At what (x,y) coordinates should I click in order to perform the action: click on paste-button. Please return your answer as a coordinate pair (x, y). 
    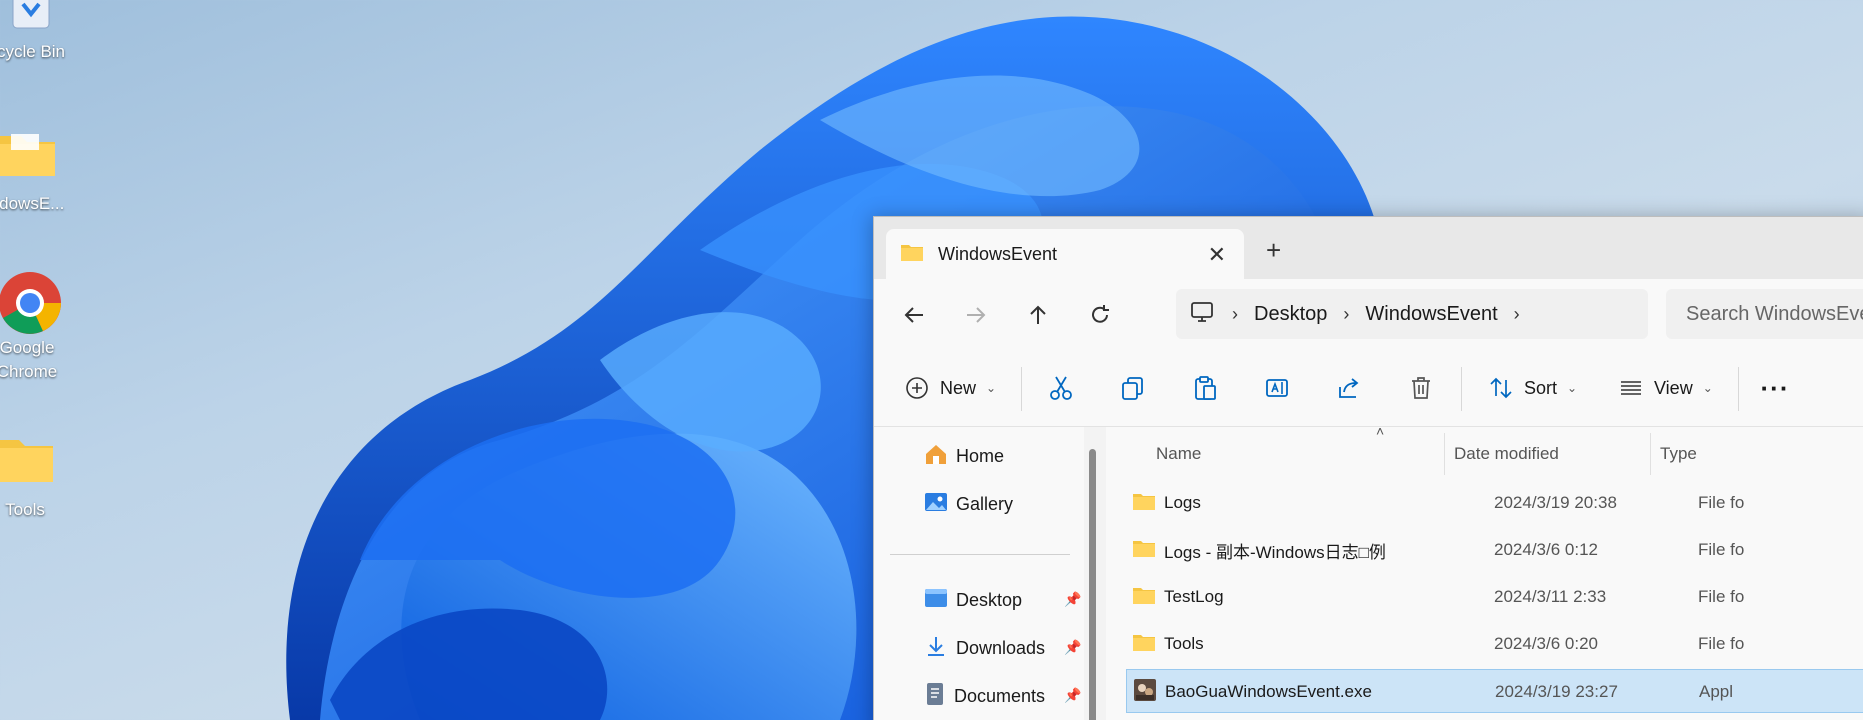
    Looking at the image, I should click on (1205, 388).